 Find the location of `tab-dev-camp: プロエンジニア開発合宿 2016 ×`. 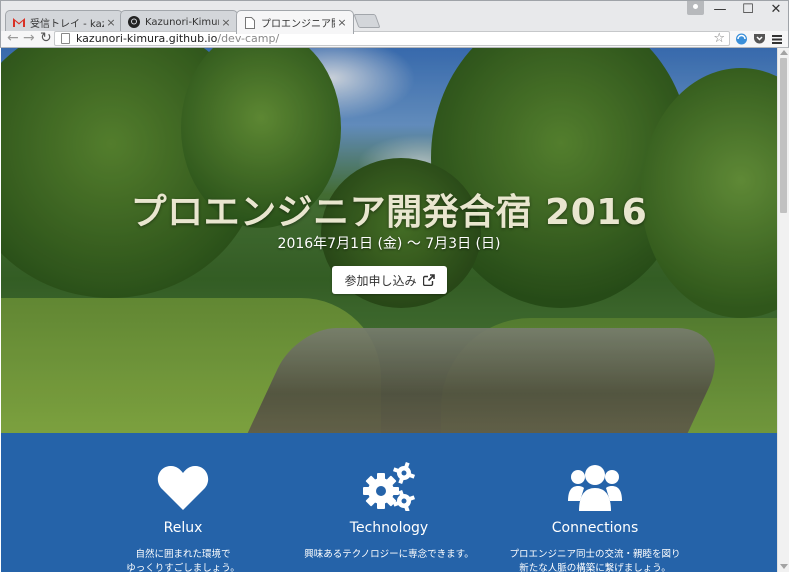

tab-dev-camp: プロエンジニア開発合宿 2016 × is located at coordinates (295, 22).